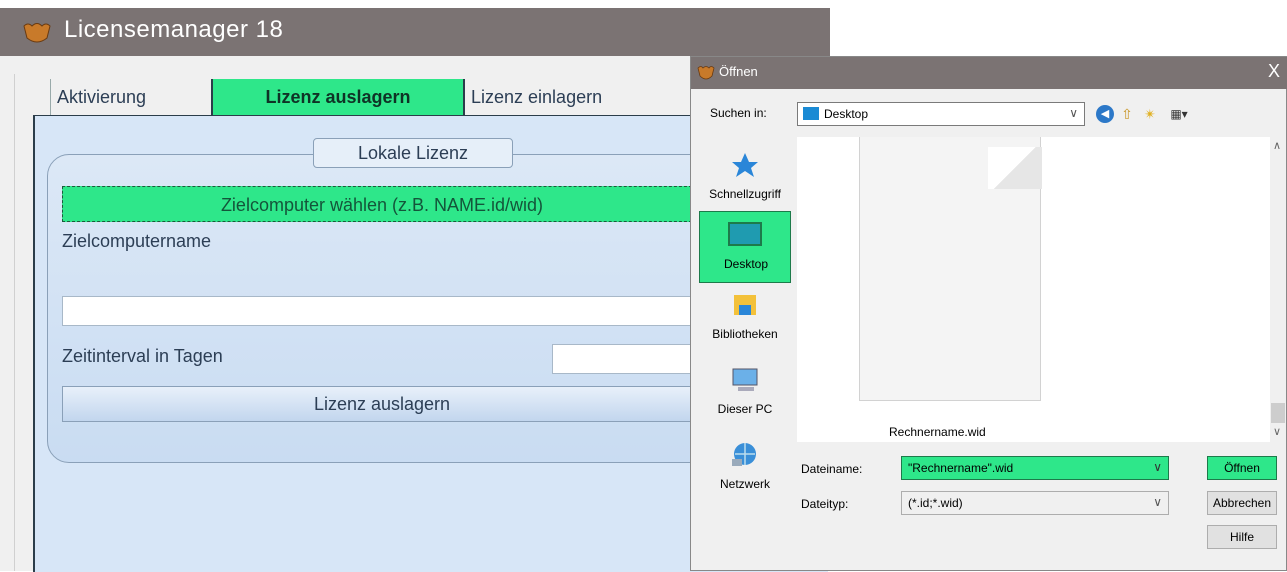  What do you see at coordinates (832, 469) in the screenshot?
I see `filename-label: Dateiname:` at bounding box center [832, 469].